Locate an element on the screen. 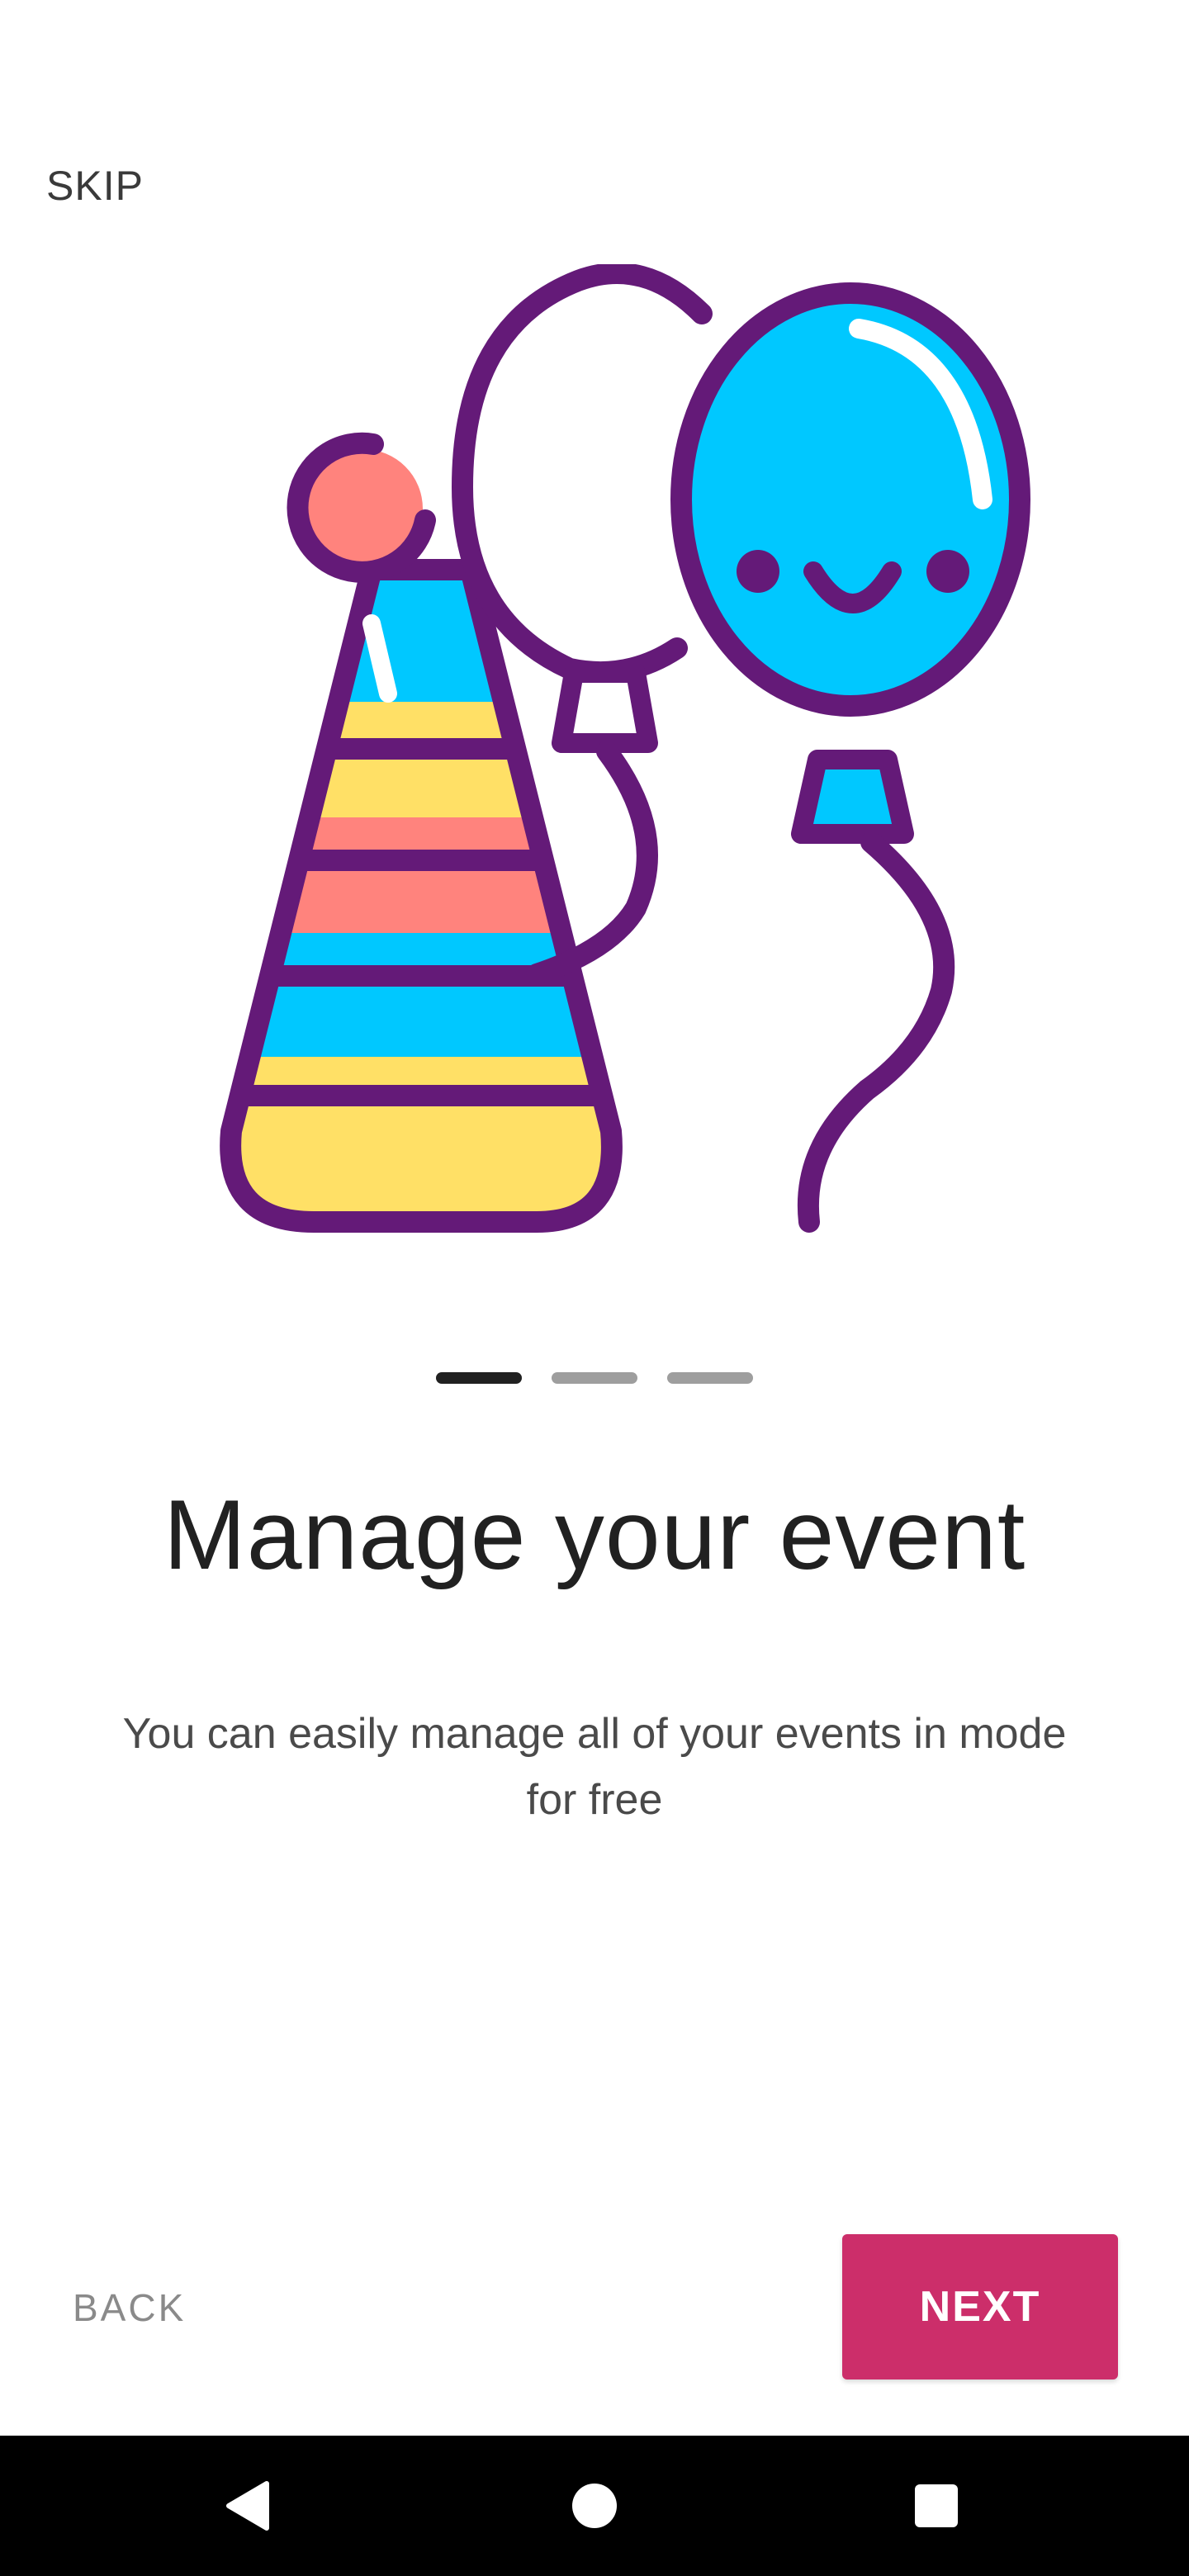  page-indicator is located at coordinates (598, 1378).